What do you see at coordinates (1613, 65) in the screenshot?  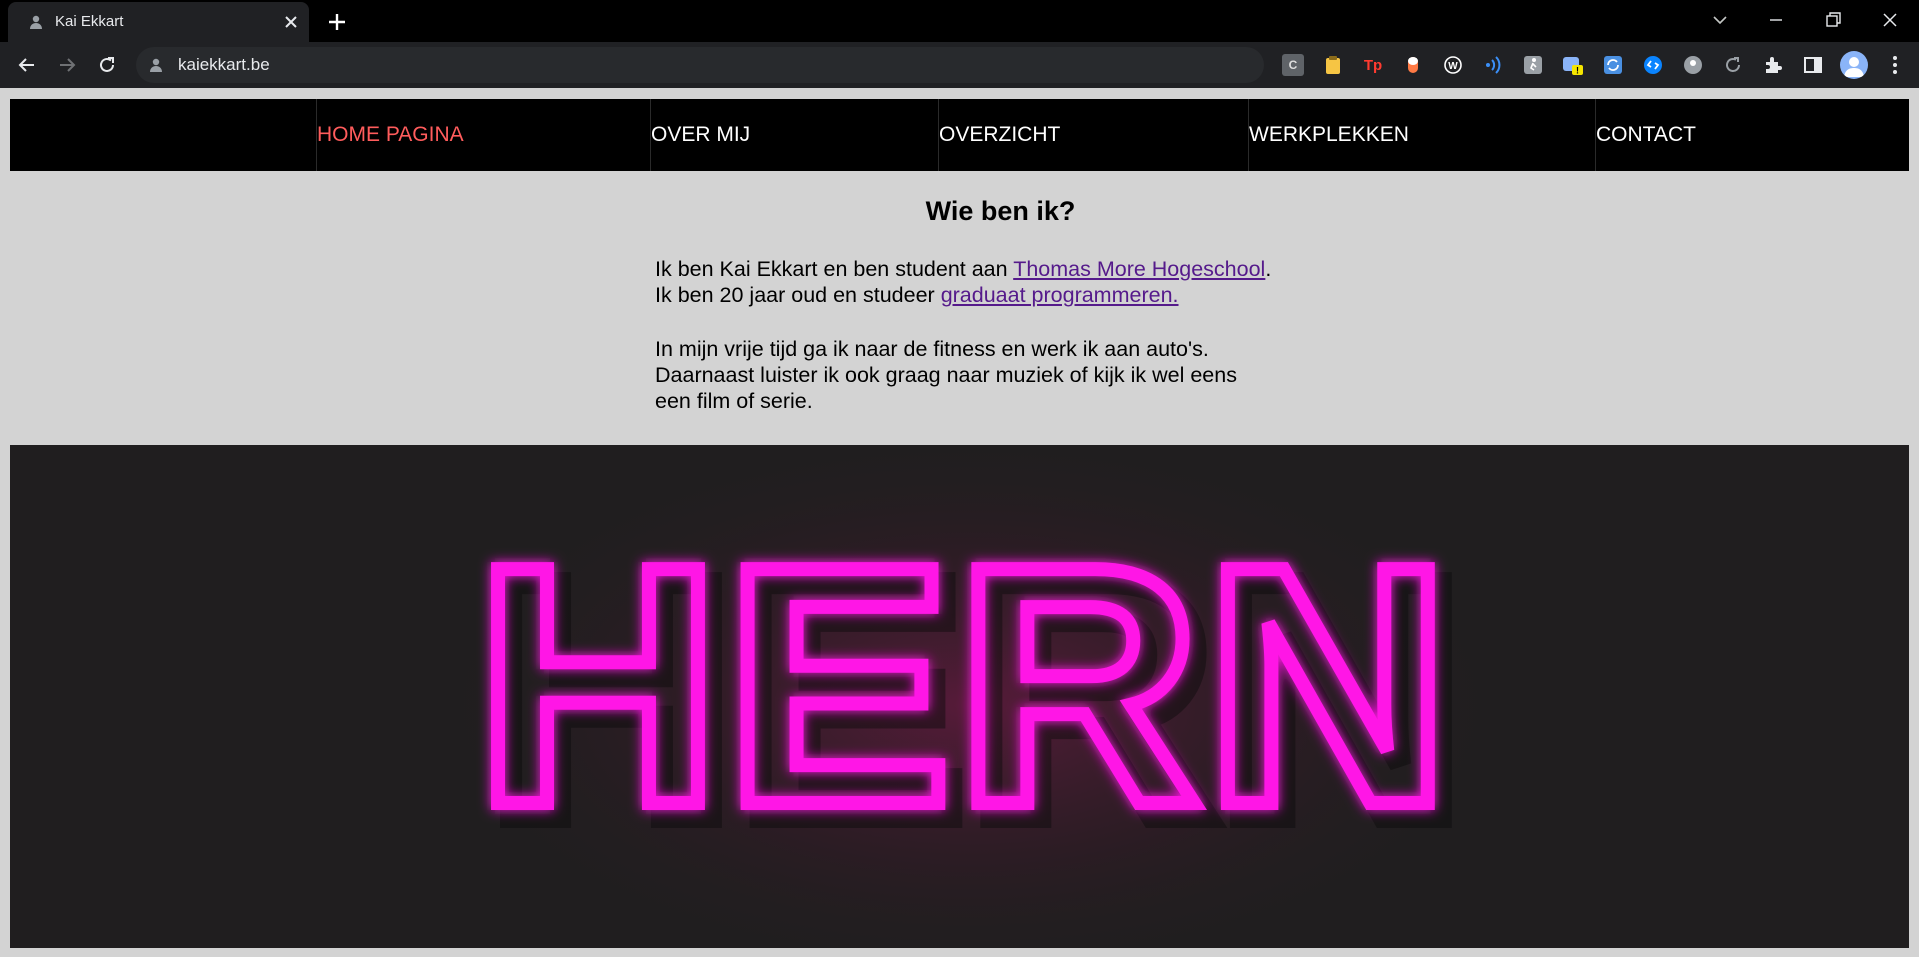 I see `sync-extension-icon` at bounding box center [1613, 65].